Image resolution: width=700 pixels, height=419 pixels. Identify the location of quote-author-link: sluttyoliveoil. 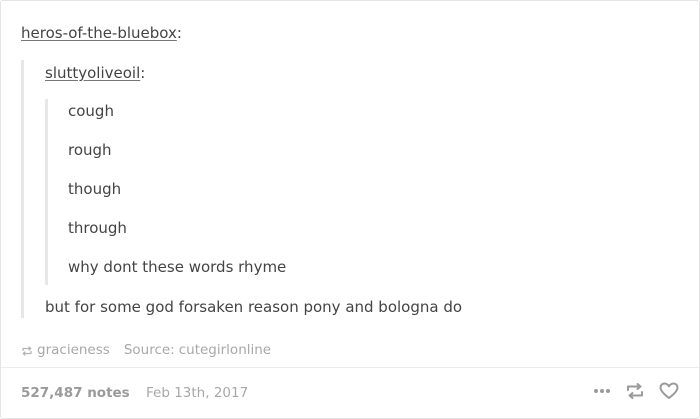
(92, 73).